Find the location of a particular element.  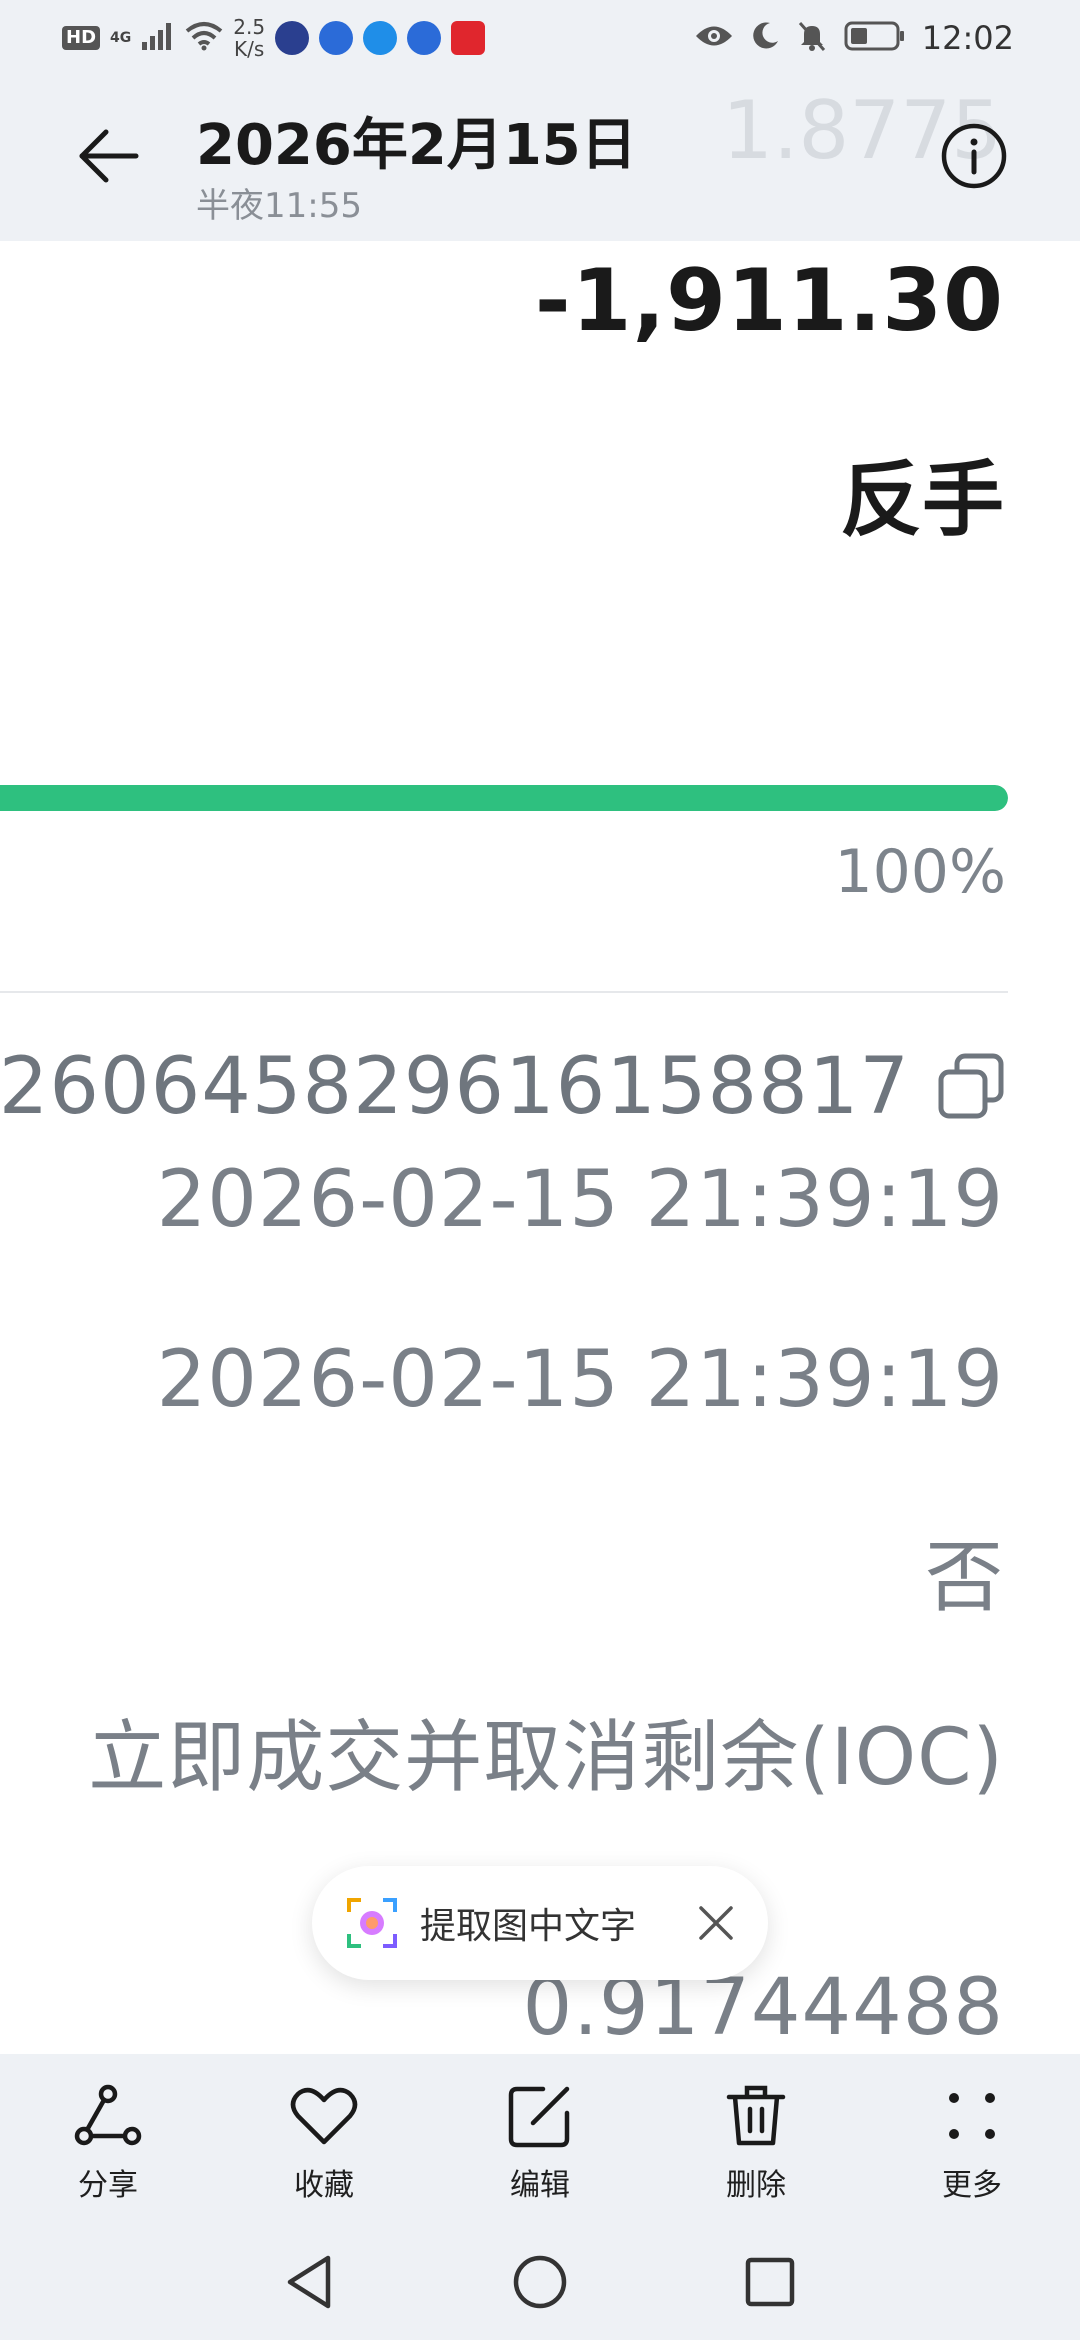

close-icon is located at coordinates (716, 1923).